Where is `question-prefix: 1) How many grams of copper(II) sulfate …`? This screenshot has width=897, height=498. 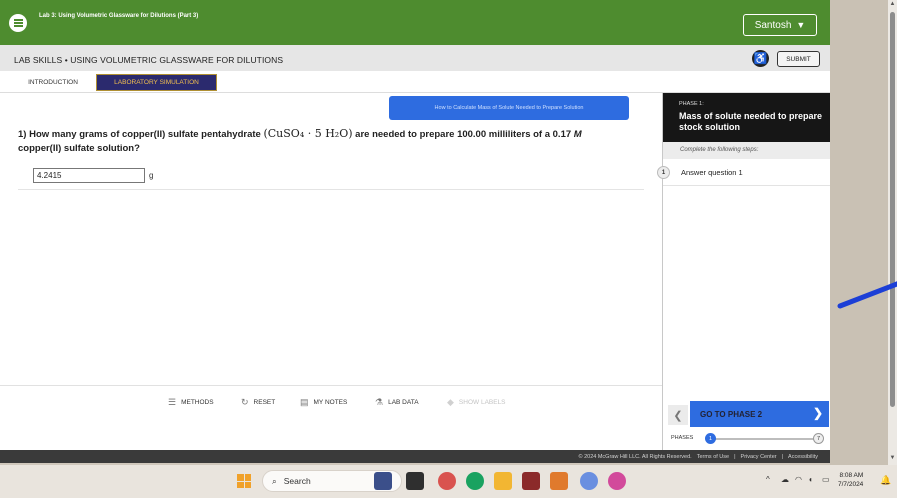 question-prefix: 1) How many grams of copper(II) sulfate … is located at coordinates (139, 134).